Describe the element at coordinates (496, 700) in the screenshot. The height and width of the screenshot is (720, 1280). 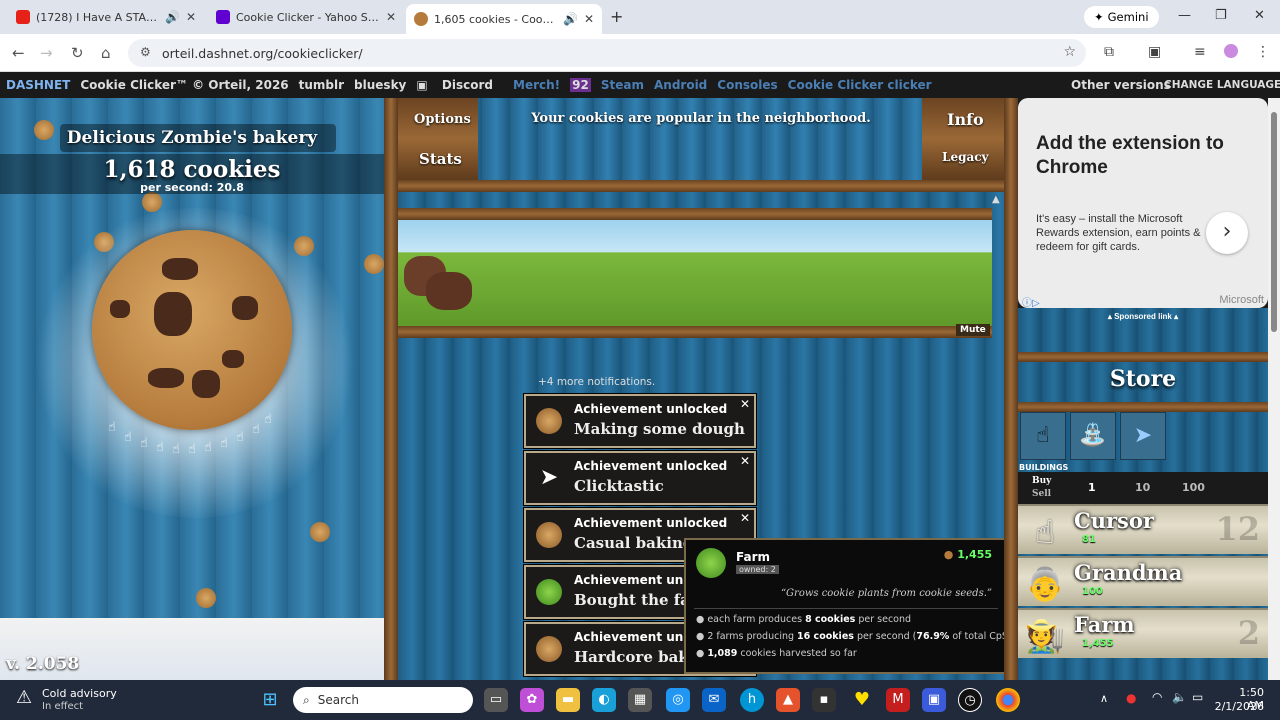
I see `task-view-icon: ▭` at that location.